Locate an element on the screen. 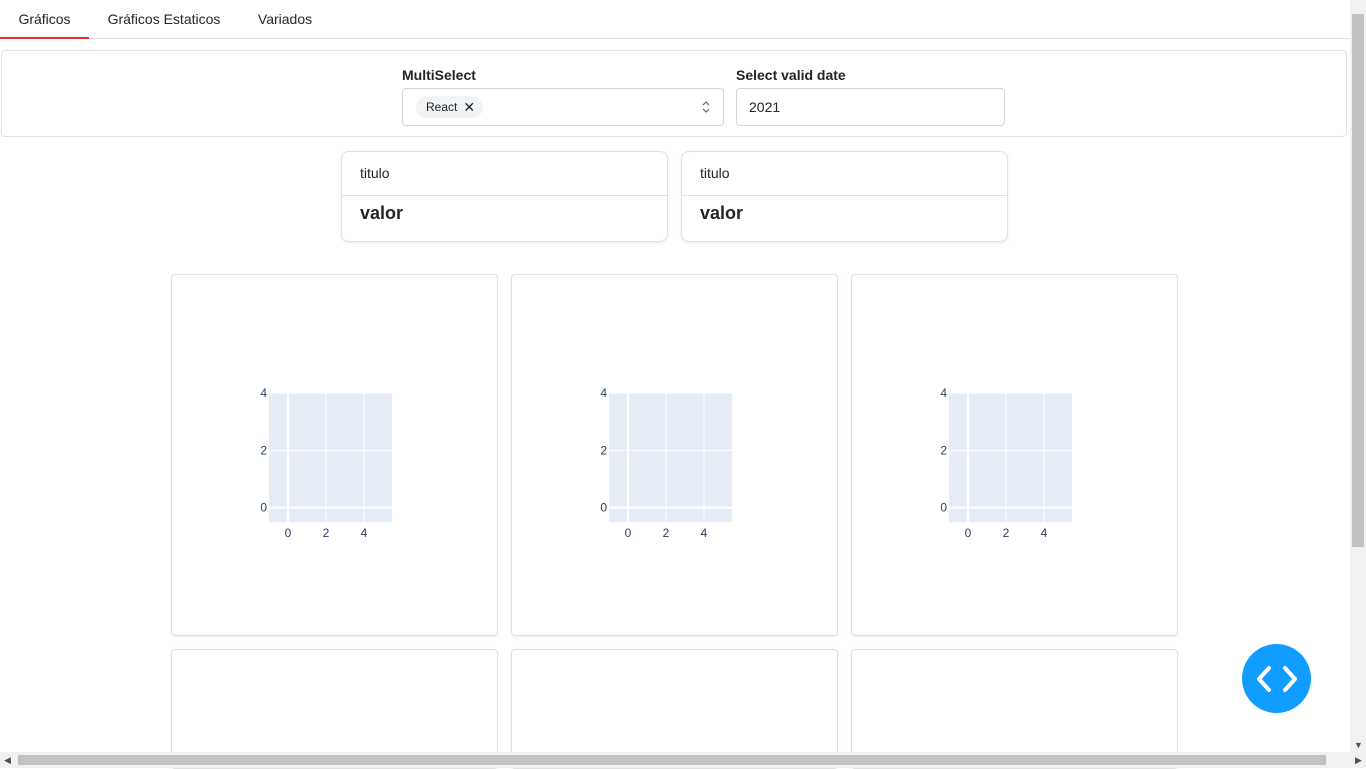  remove-pill-icon: ✕ is located at coordinates (469, 107).